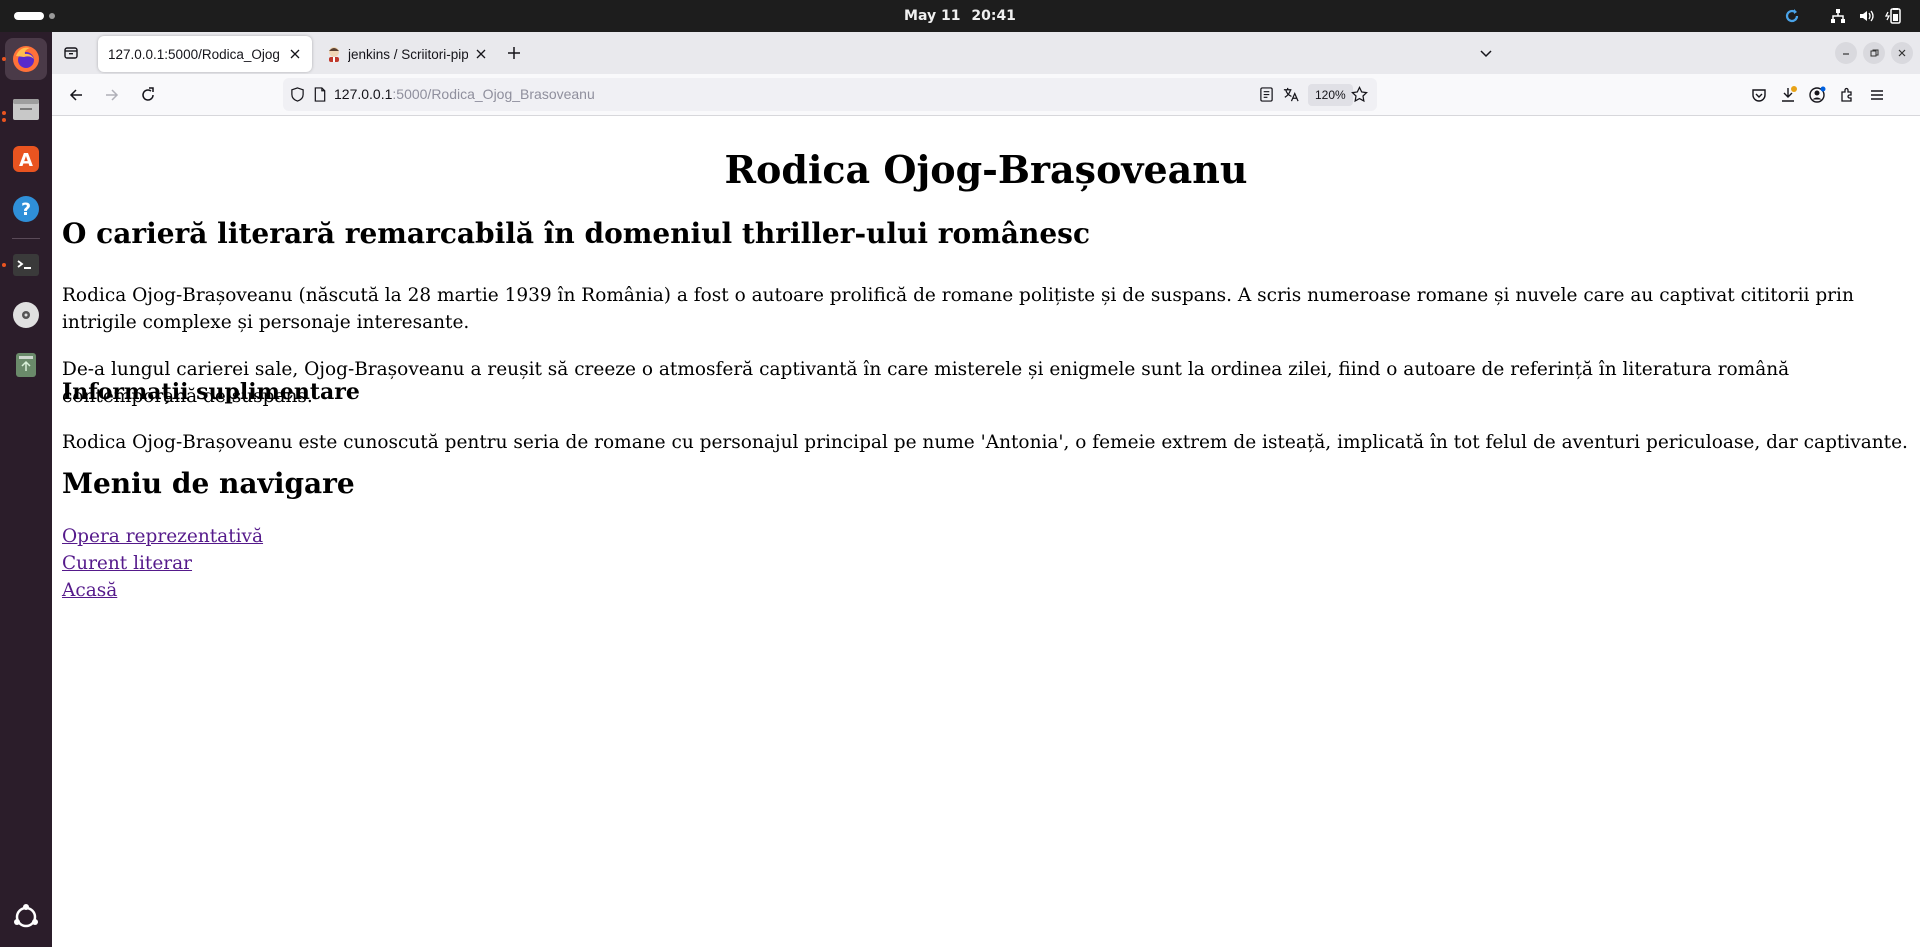 Image resolution: width=1920 pixels, height=947 pixels. I want to click on minimize-button, so click(1846, 53).